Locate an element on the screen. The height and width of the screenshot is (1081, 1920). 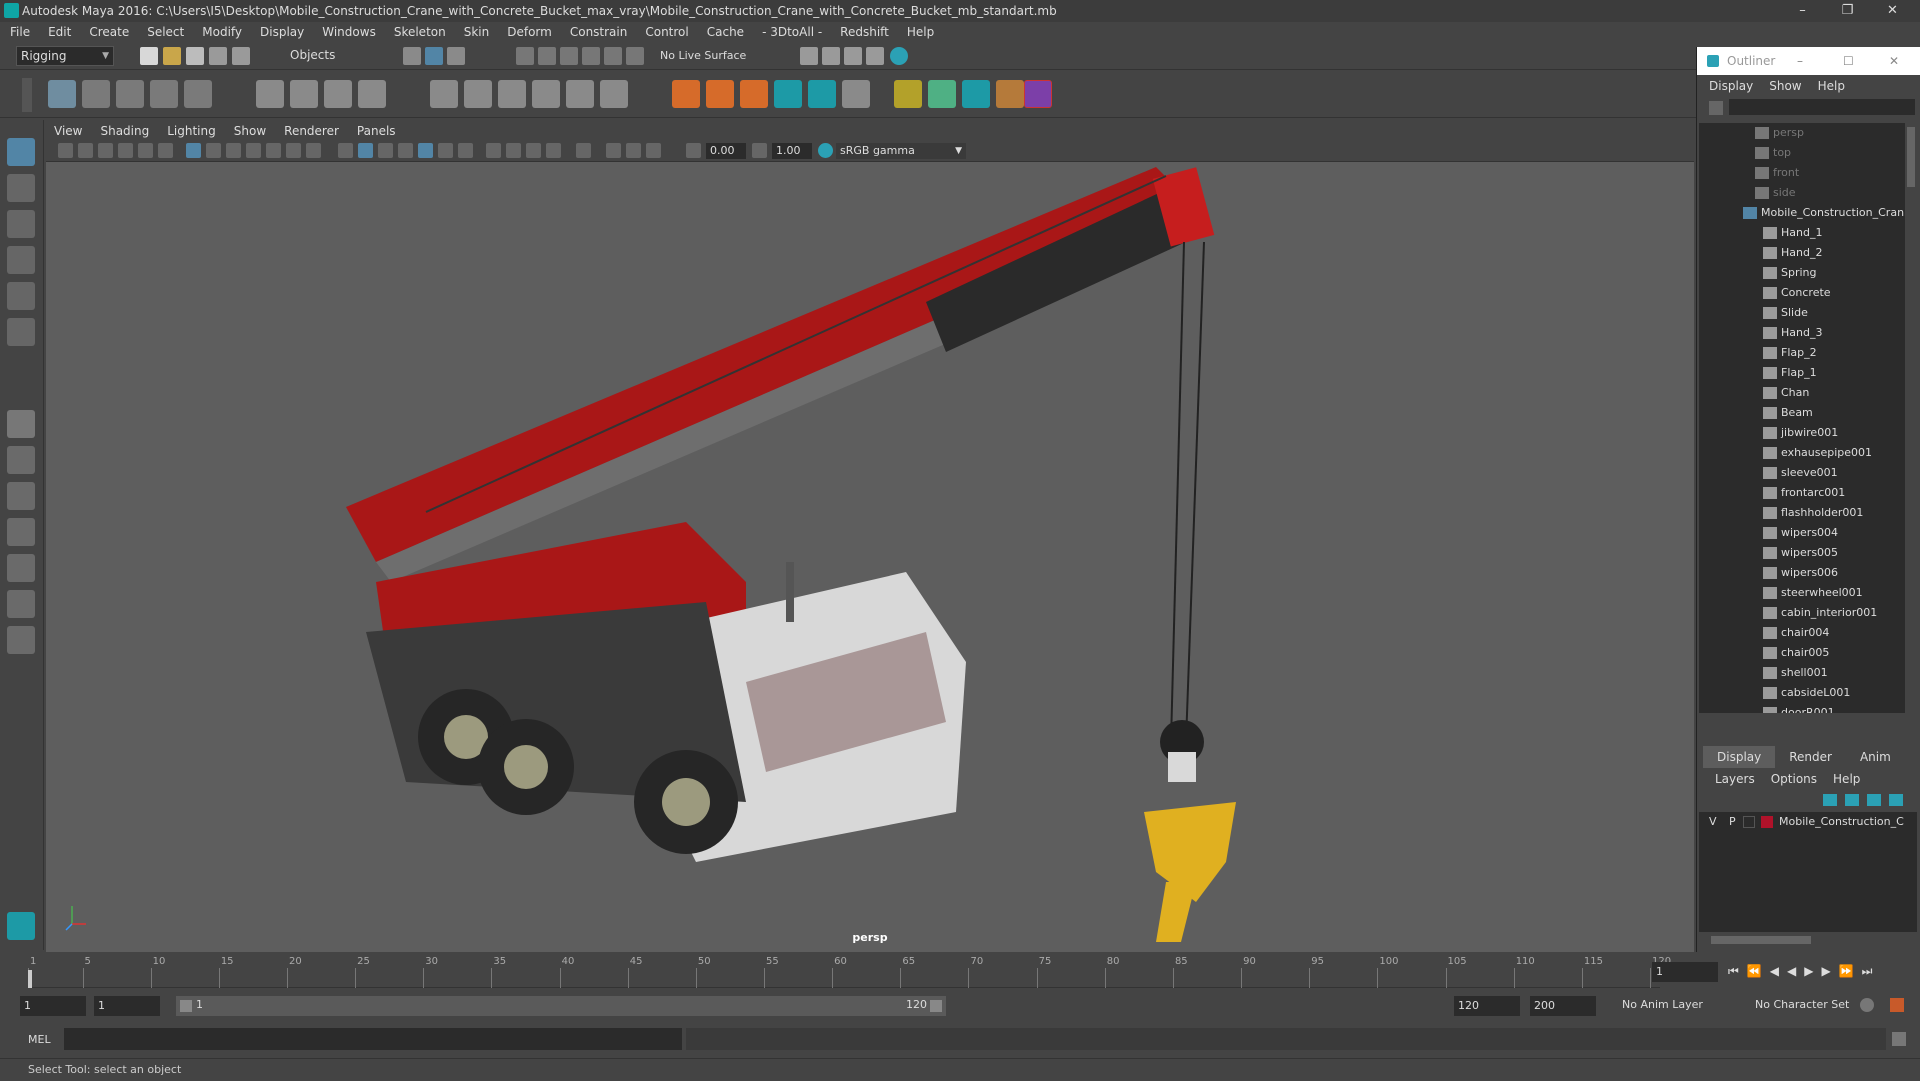
outliner-item-shell001: shell001 is located at coordinates (1802, 673).